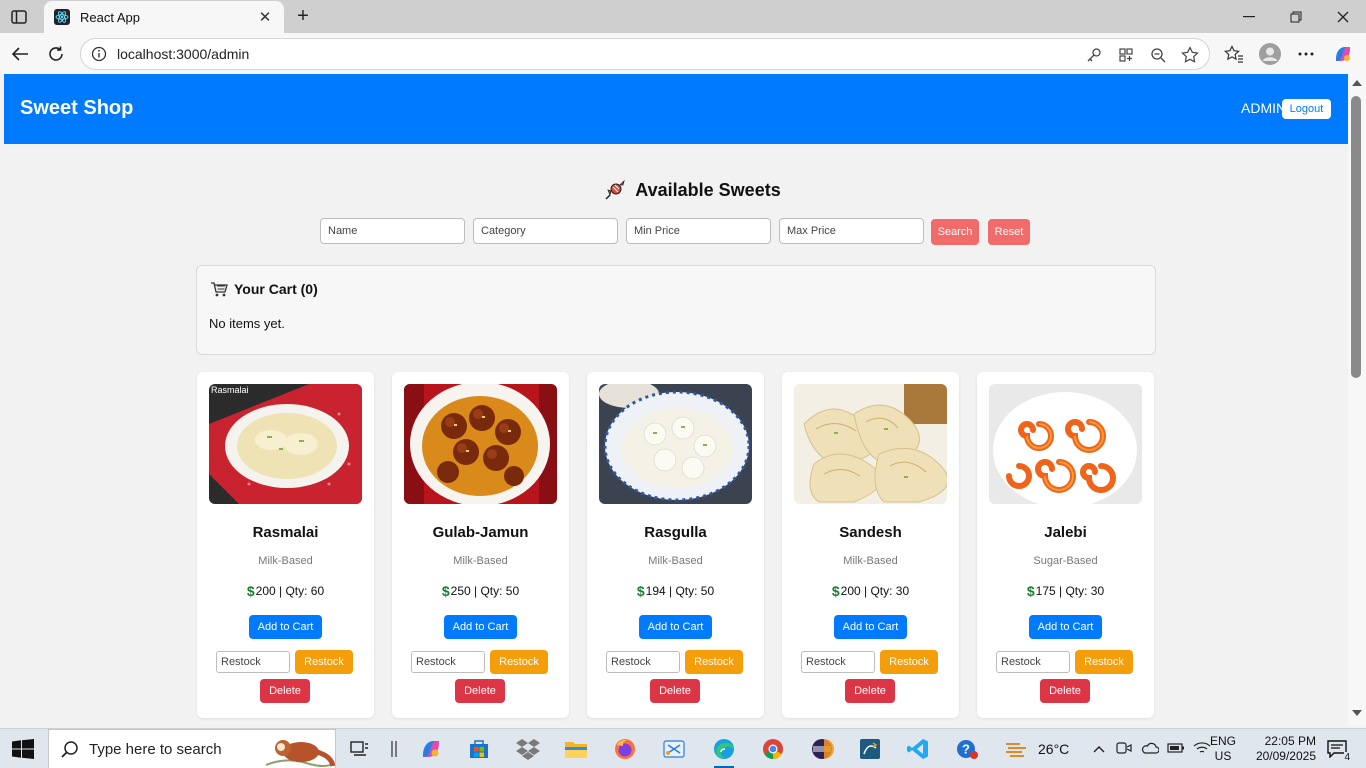 The image size is (1366, 768). I want to click on candy-icon, so click(615, 189).